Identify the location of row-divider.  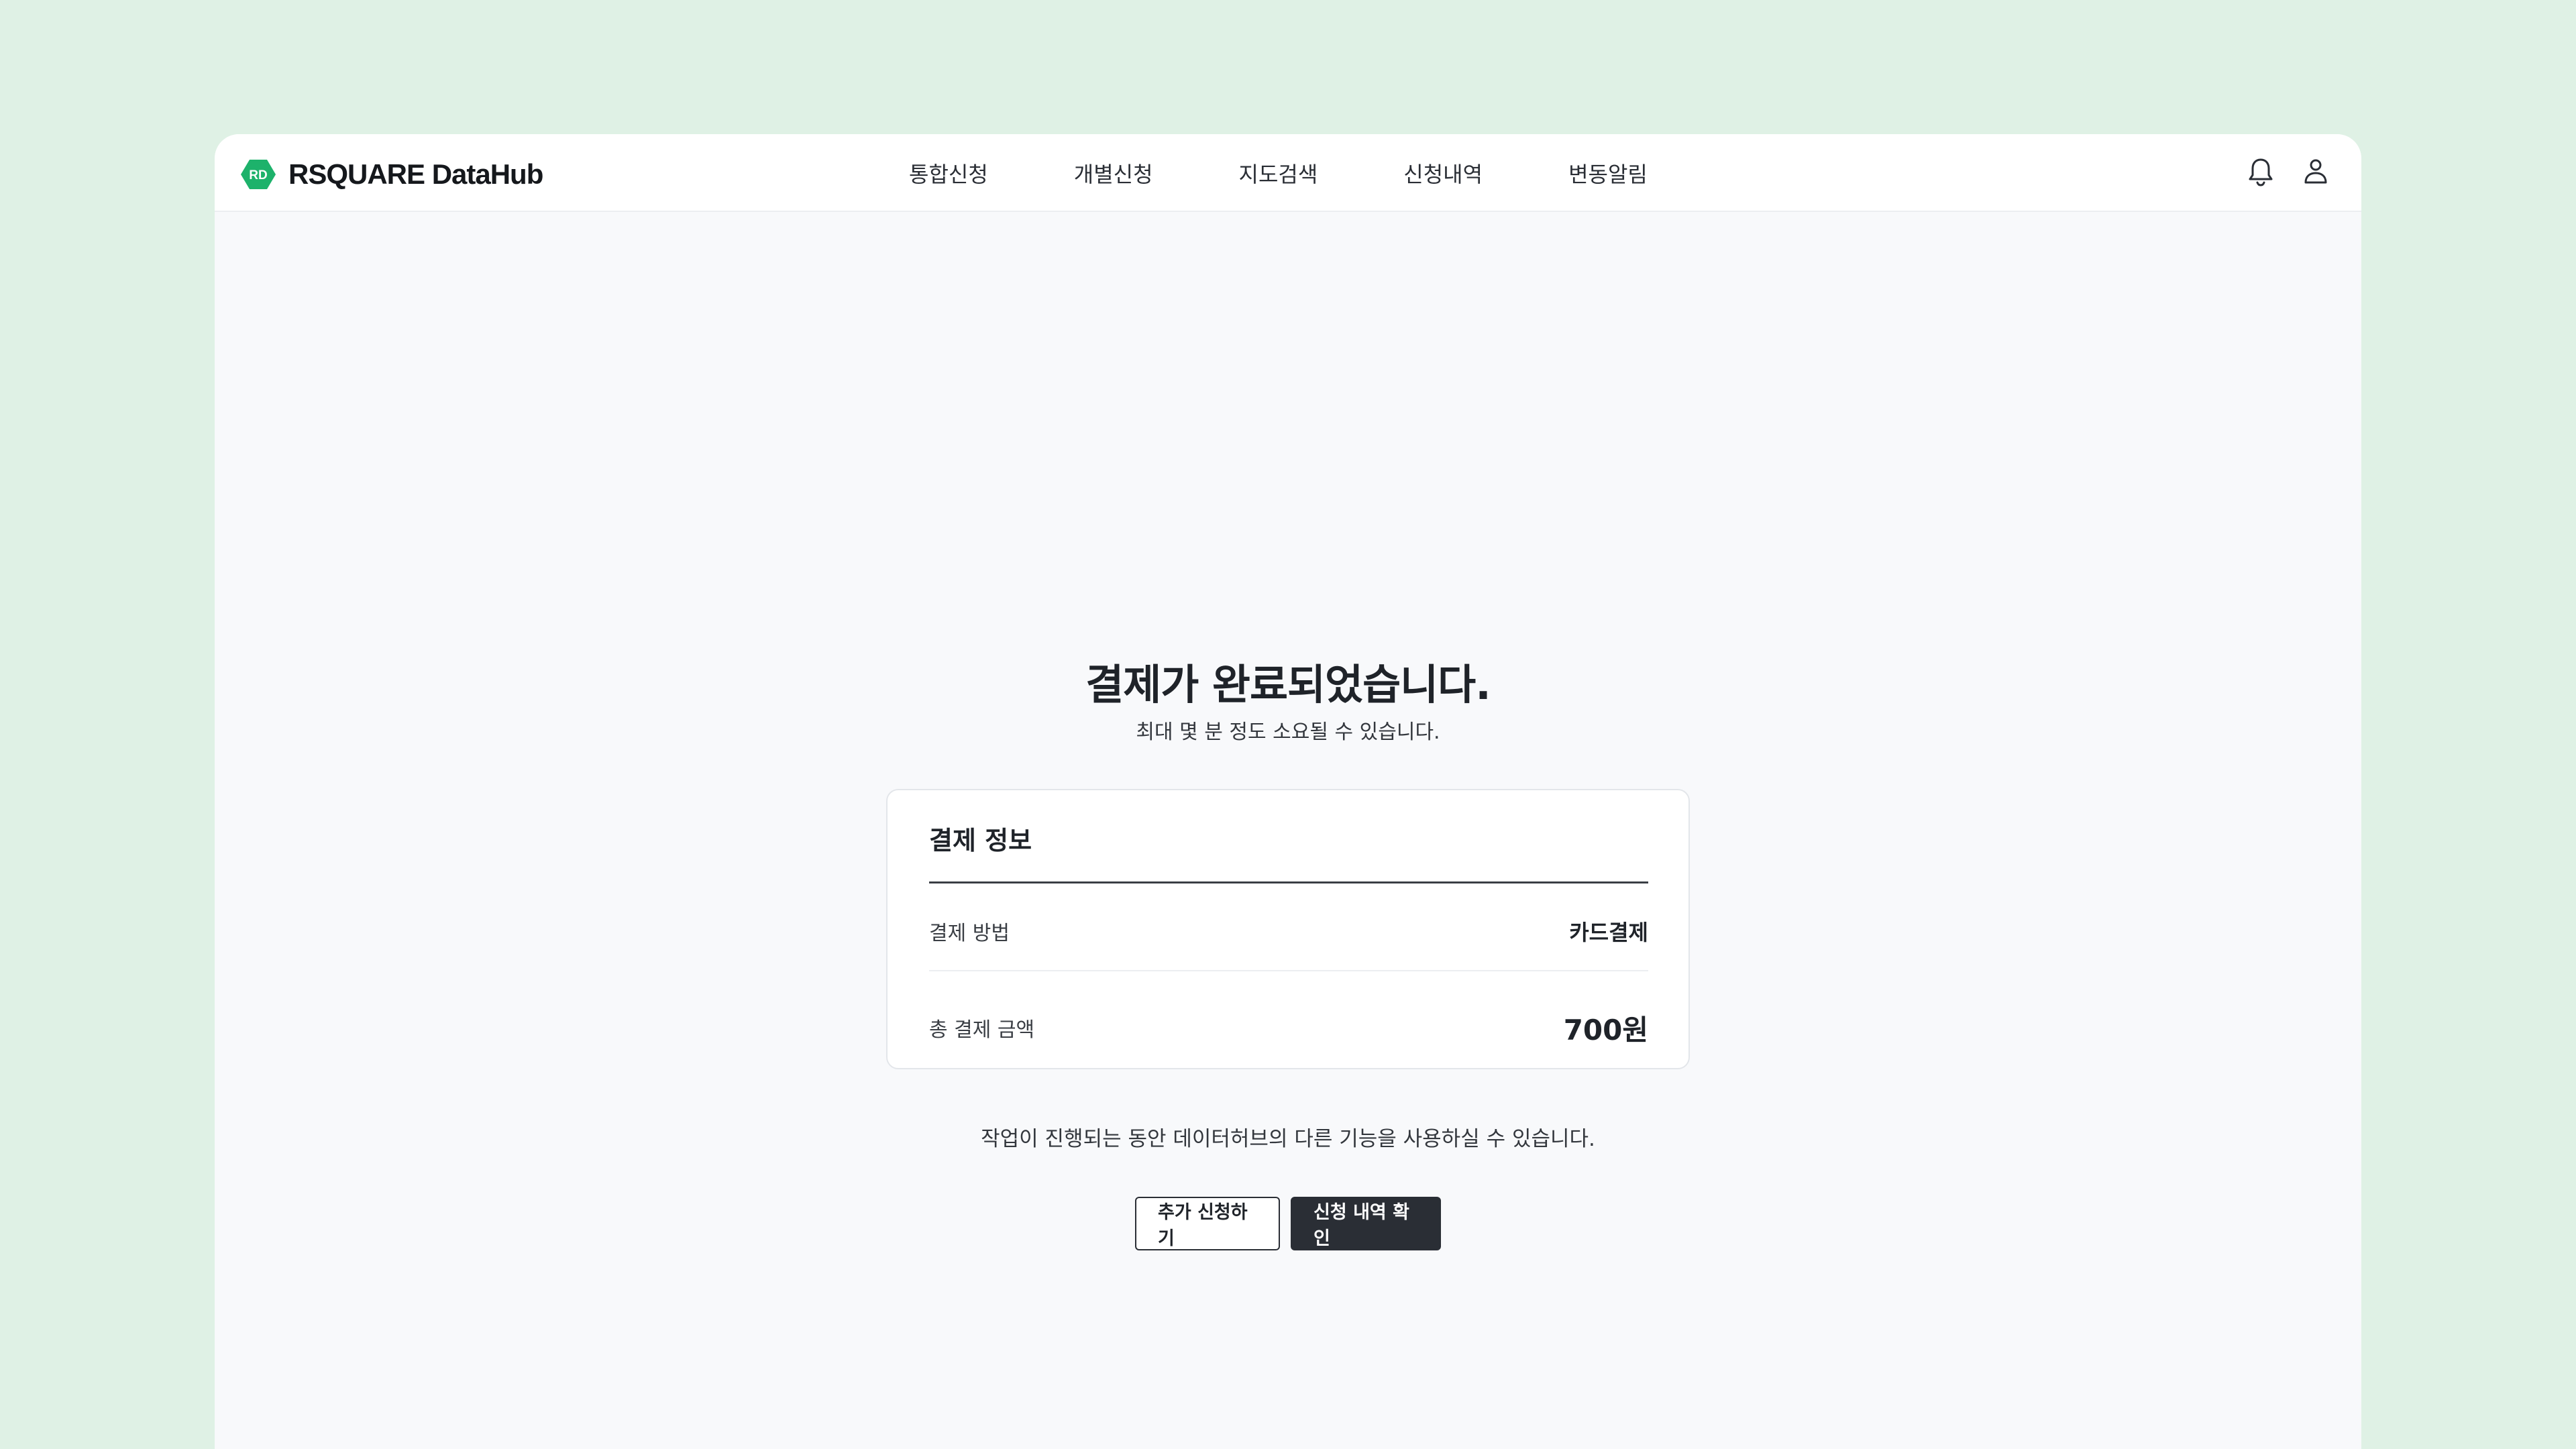
(1288, 970).